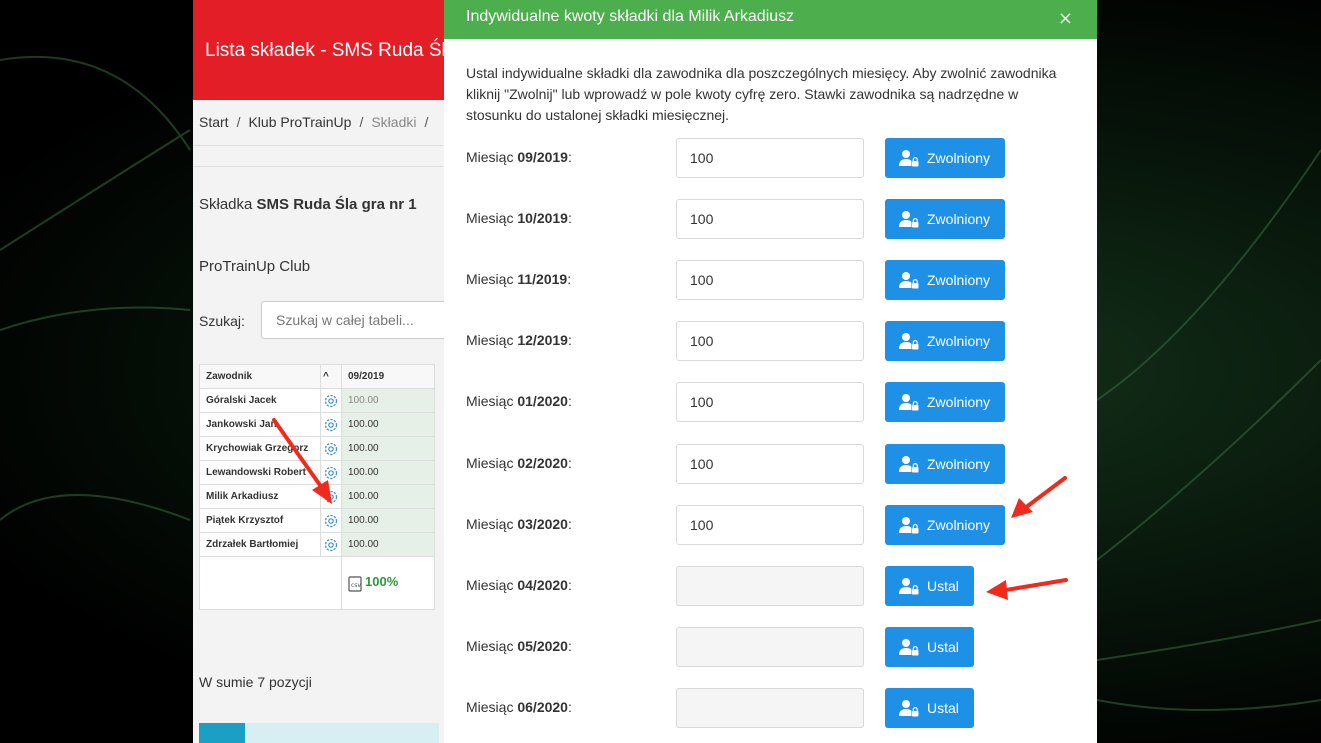  I want to click on month-row: Miesiąc 05/2020: Ustal, so click(776, 647).